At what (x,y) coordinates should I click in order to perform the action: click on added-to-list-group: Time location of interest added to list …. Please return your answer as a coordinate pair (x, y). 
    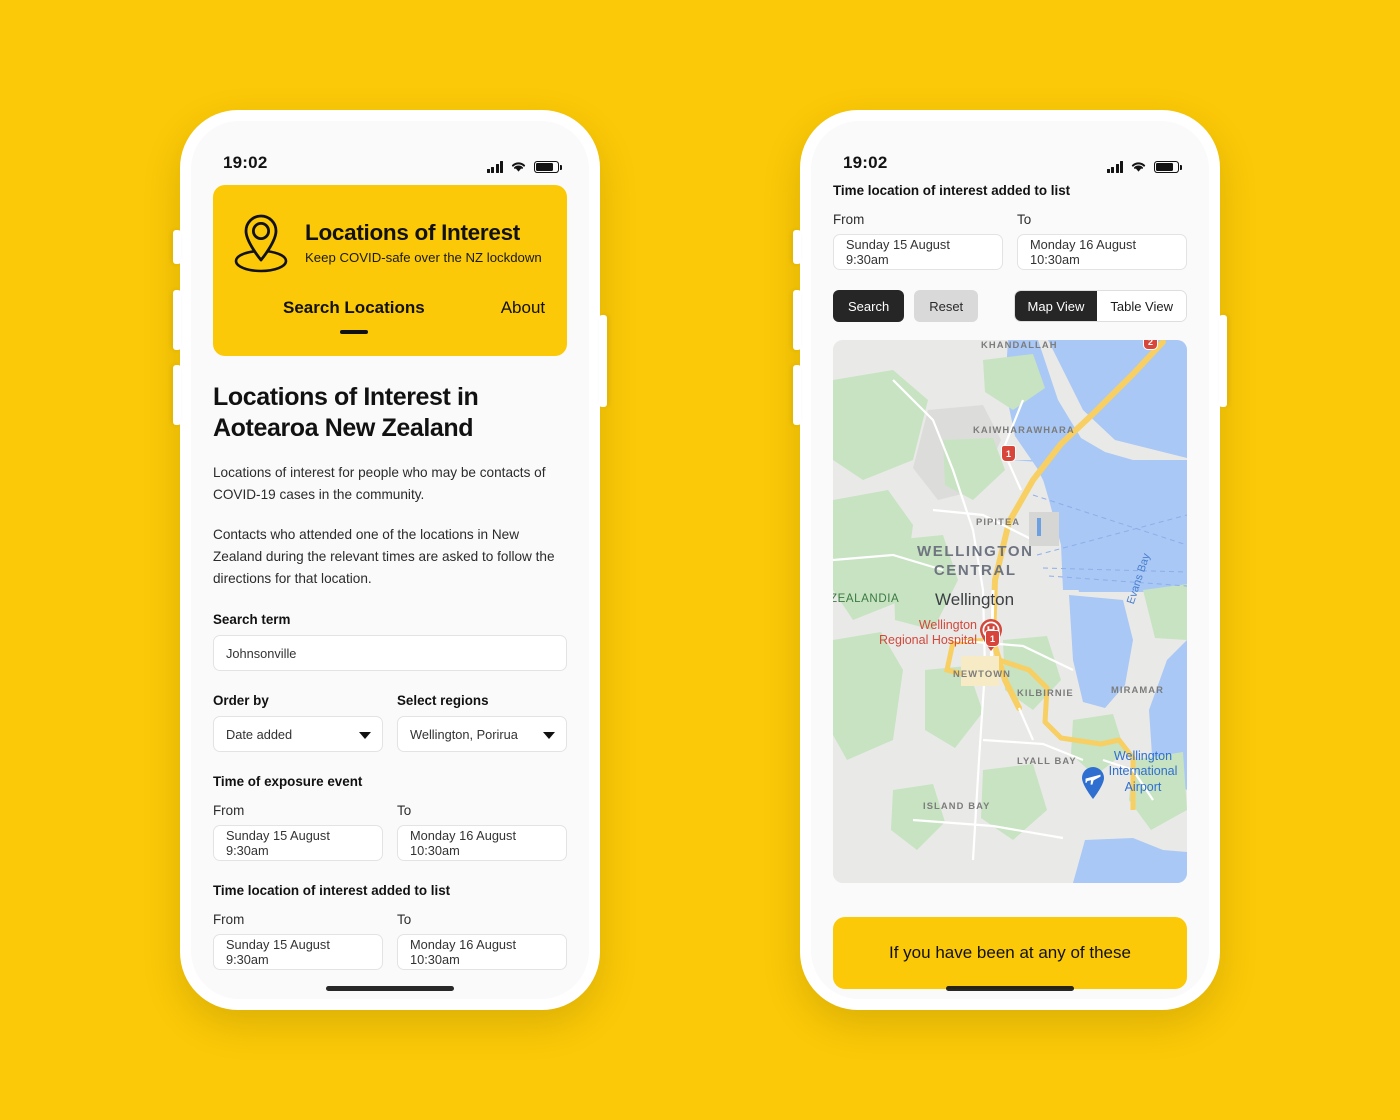
    Looking at the image, I should click on (390, 927).